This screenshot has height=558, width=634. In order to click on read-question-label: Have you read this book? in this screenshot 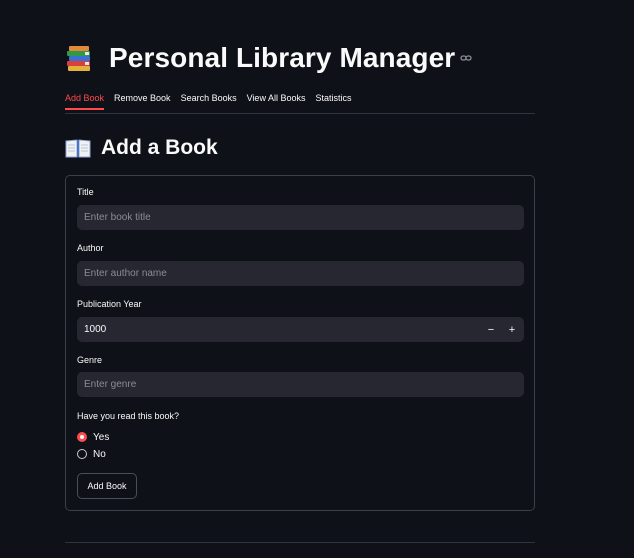, I will do `click(128, 416)`.